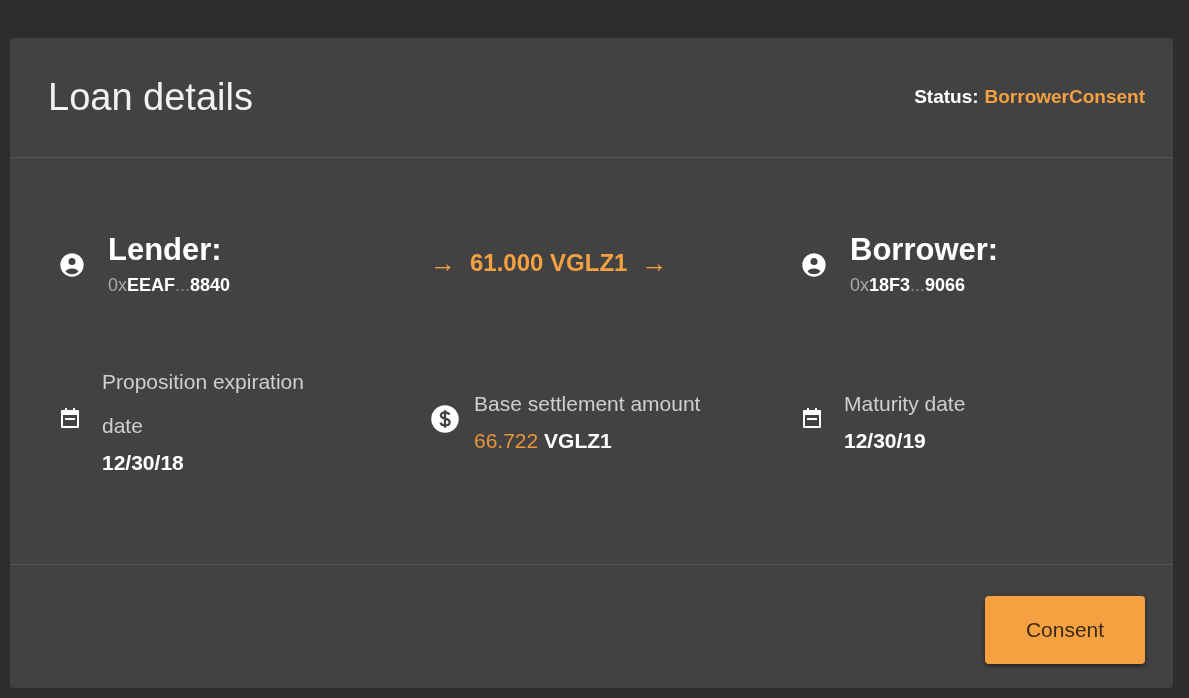 The width and height of the screenshot is (1189, 698). What do you see at coordinates (905, 404) in the screenshot?
I see `detail-label: Maturity date` at bounding box center [905, 404].